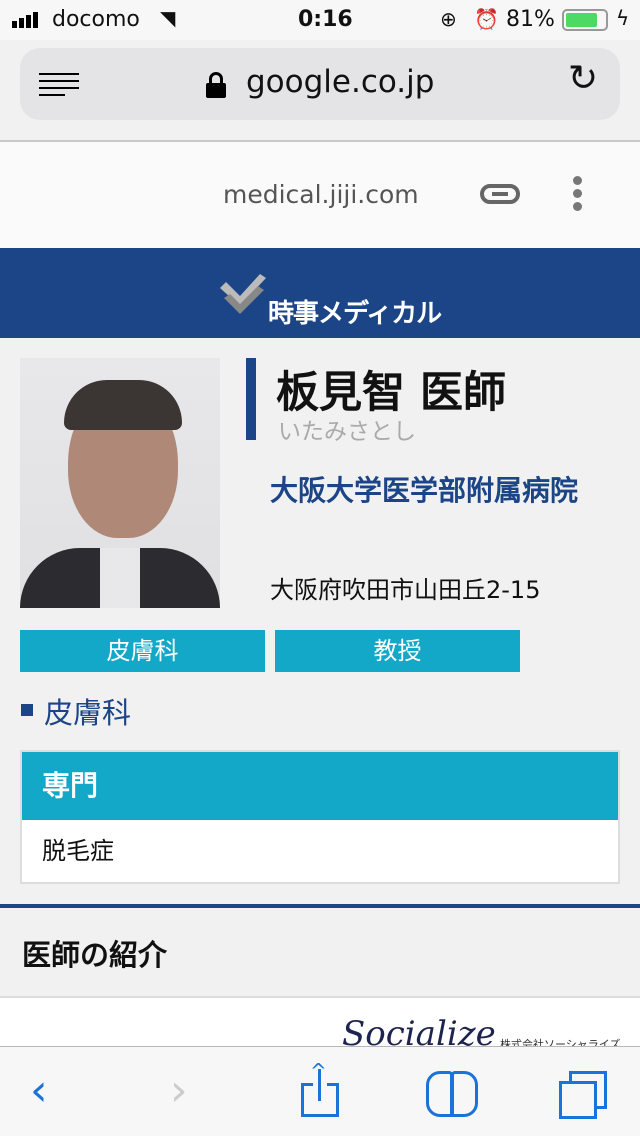  What do you see at coordinates (578, 193) in the screenshot?
I see `more-options-icon` at bounding box center [578, 193].